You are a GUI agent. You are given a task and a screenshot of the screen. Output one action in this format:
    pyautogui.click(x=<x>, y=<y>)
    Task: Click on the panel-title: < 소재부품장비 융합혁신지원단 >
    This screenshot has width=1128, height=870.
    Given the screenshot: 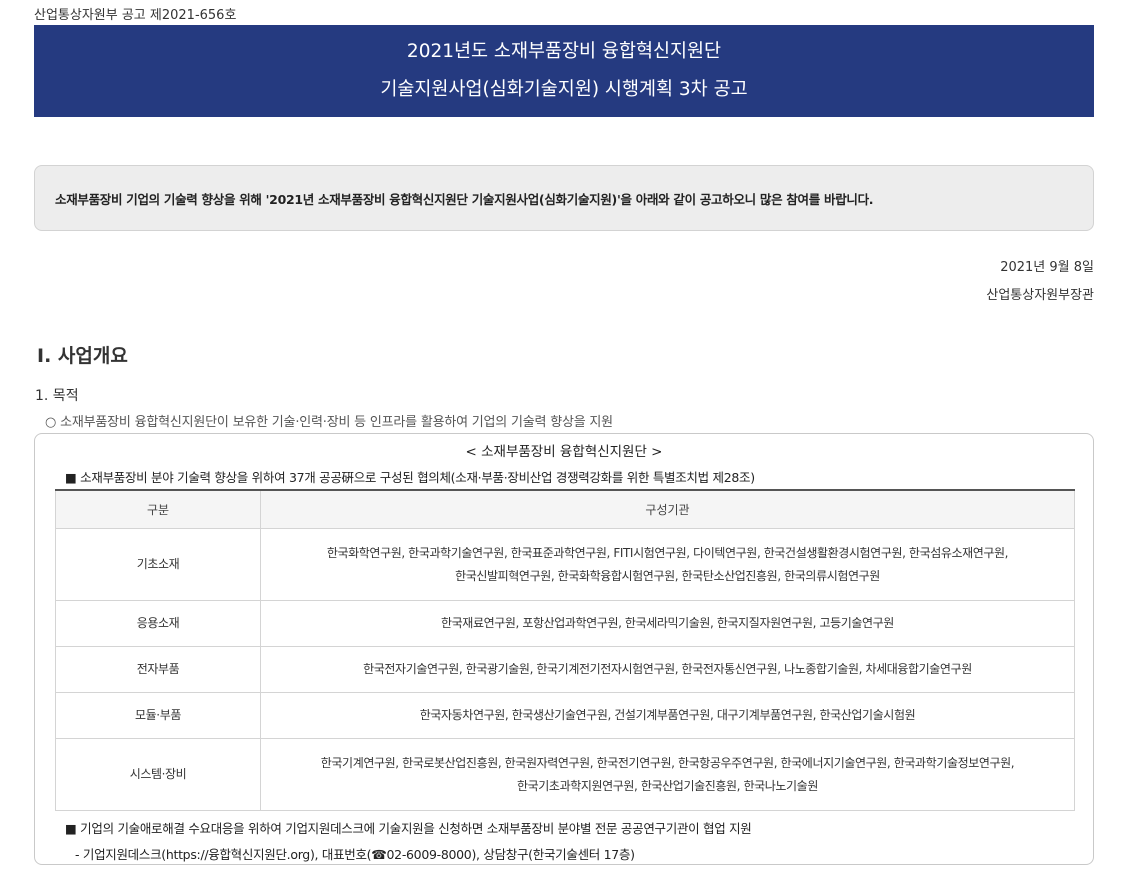 What is the action you would take?
    pyautogui.click(x=564, y=452)
    